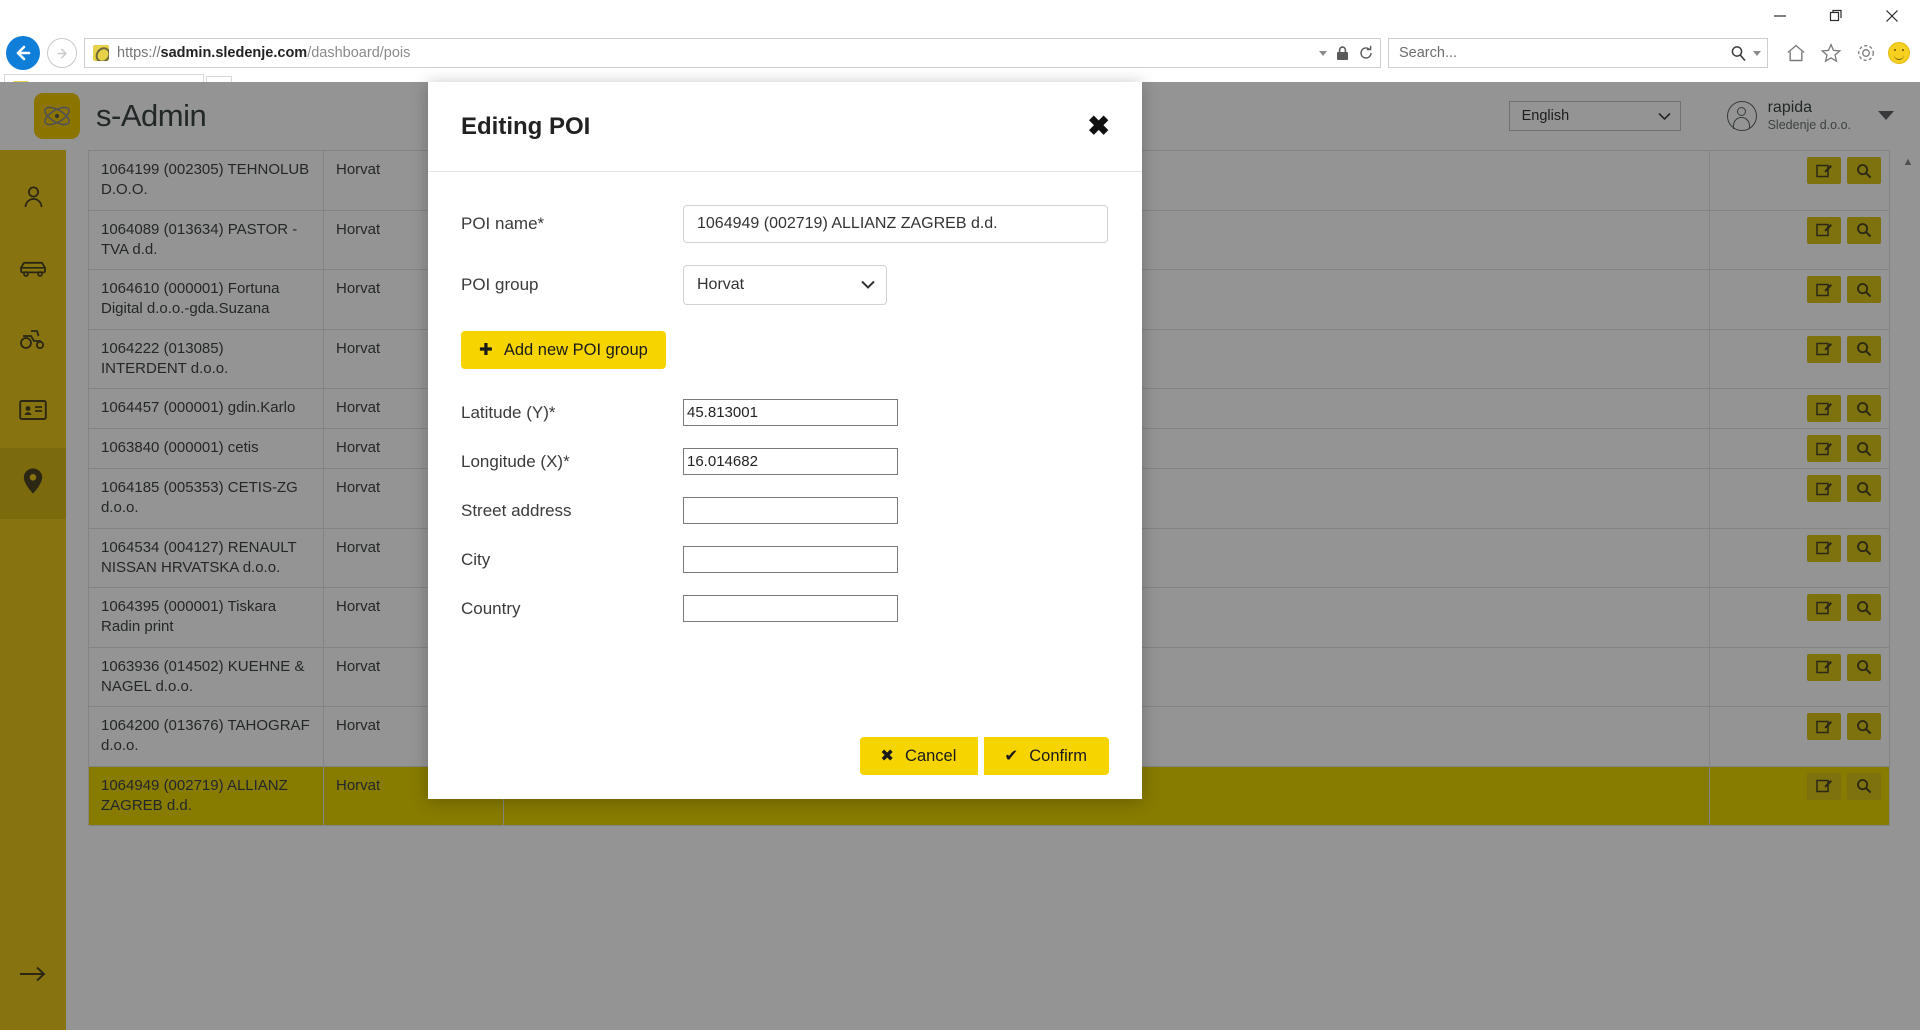 This screenshot has width=1920, height=1030. I want to click on check-icon: ✔, so click(1011, 756).